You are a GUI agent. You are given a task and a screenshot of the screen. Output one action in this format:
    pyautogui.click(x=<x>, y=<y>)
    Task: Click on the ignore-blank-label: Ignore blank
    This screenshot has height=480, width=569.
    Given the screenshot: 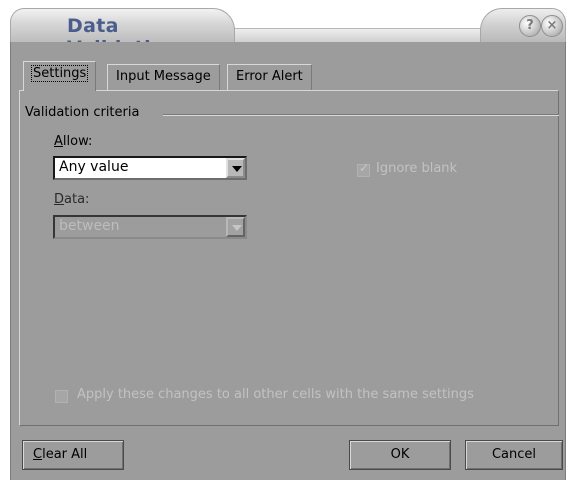 What is the action you would take?
    pyautogui.click(x=417, y=168)
    